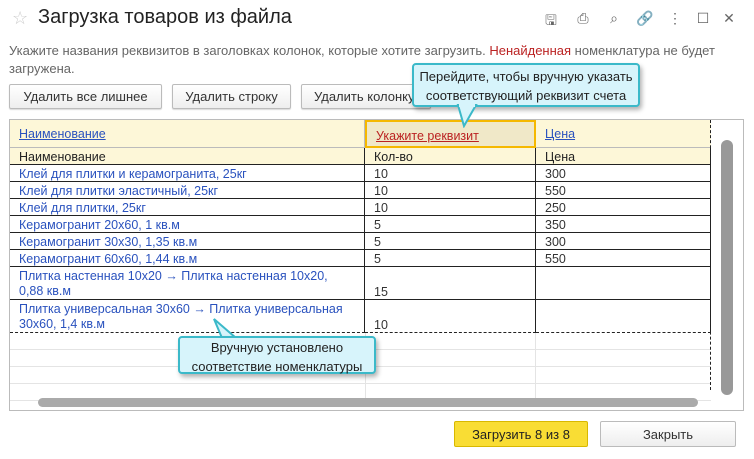 This screenshot has height=459, width=754. What do you see at coordinates (187, 207) in the screenshot?
I see `table-cell: Клей для плитки, 25кг` at bounding box center [187, 207].